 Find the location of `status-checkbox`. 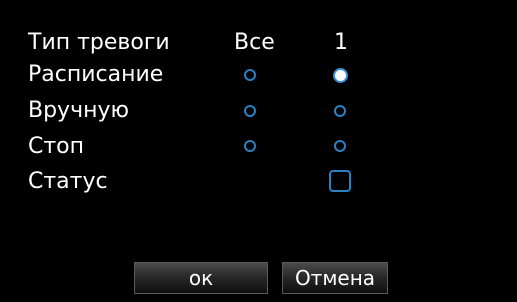

status-checkbox is located at coordinates (340, 181).